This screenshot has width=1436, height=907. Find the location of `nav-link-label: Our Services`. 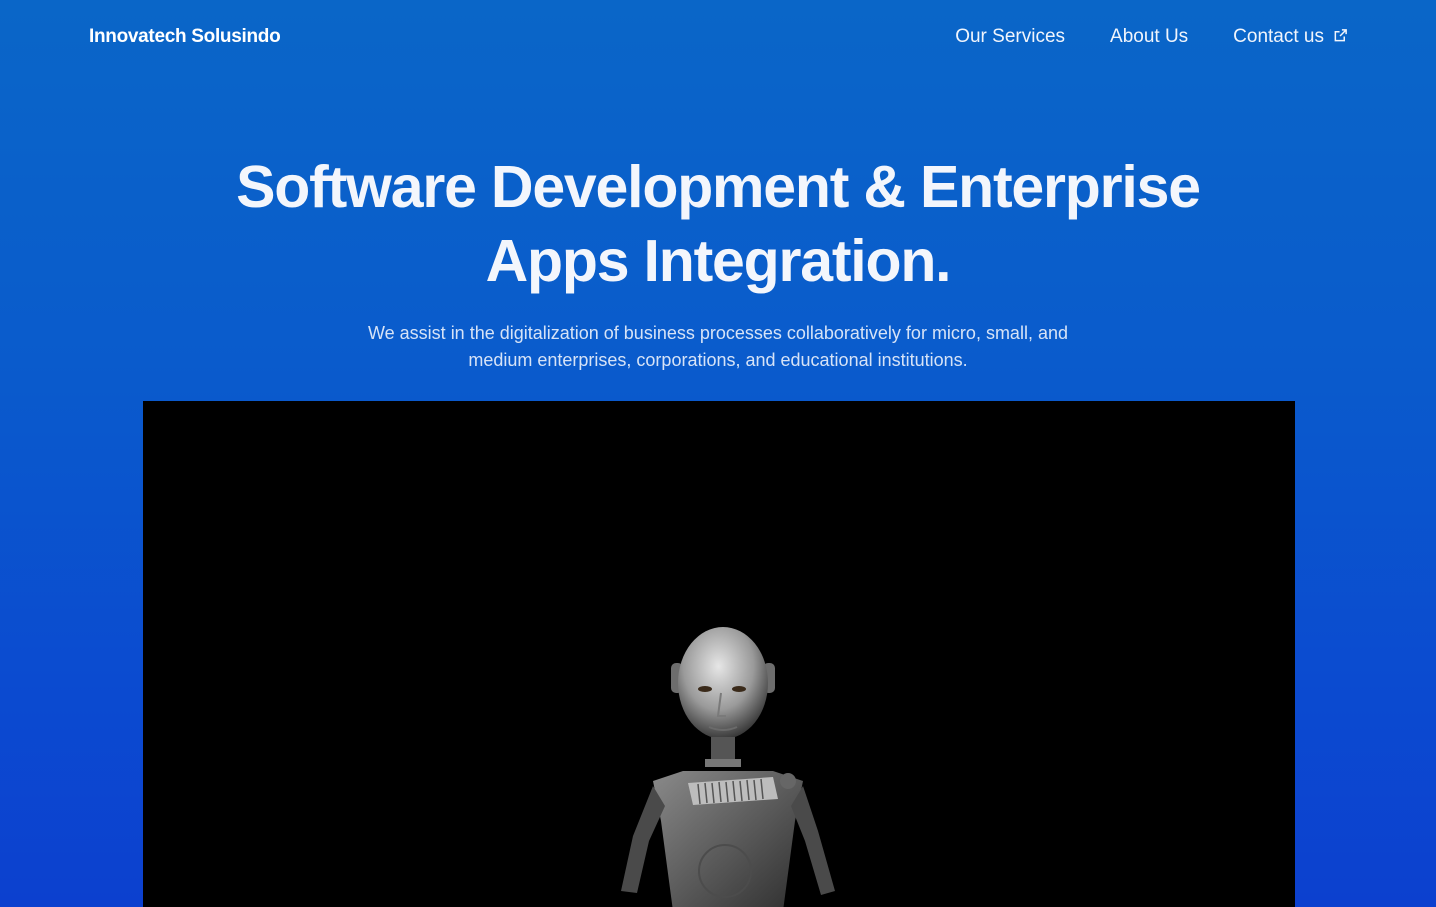

nav-link-label: Our Services is located at coordinates (1010, 36).